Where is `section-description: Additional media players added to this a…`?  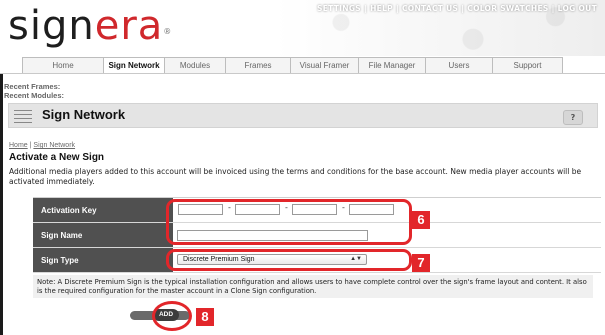 section-description: Additional media players added to this a… is located at coordinates (295, 176).